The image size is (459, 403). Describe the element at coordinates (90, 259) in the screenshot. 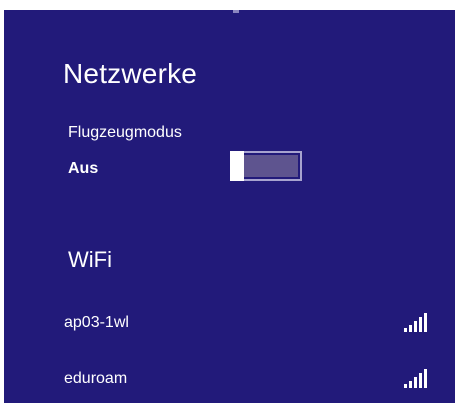

I see `wifi-section-title: WiFi` at that location.